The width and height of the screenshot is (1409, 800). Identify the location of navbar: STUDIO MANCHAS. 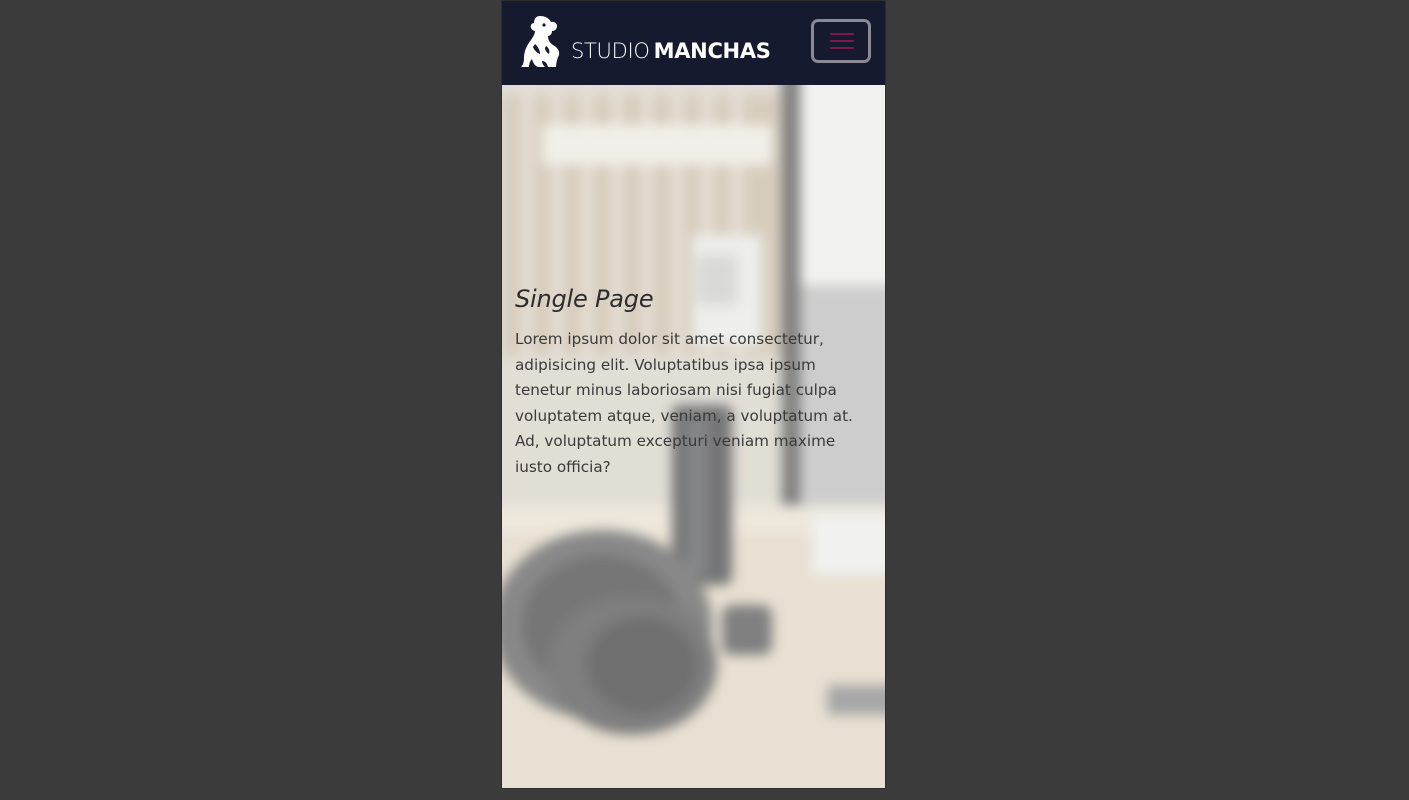
(693, 43).